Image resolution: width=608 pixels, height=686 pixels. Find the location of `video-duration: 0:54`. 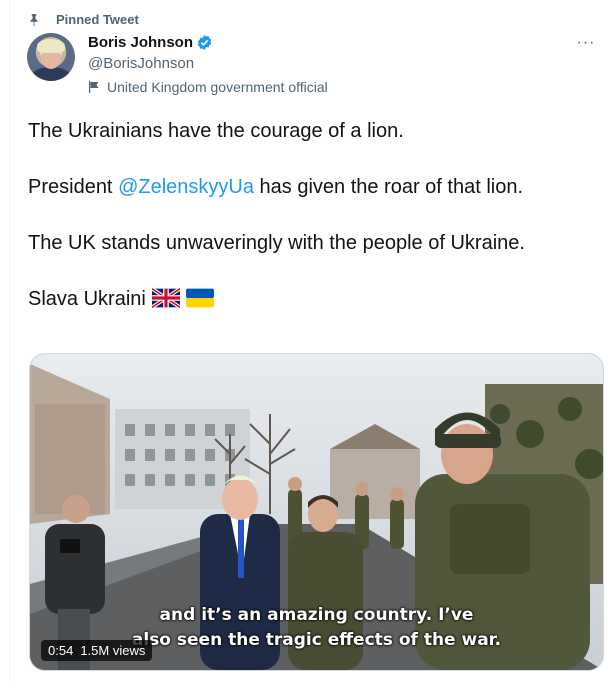

video-duration: 0:54 is located at coordinates (61, 650).